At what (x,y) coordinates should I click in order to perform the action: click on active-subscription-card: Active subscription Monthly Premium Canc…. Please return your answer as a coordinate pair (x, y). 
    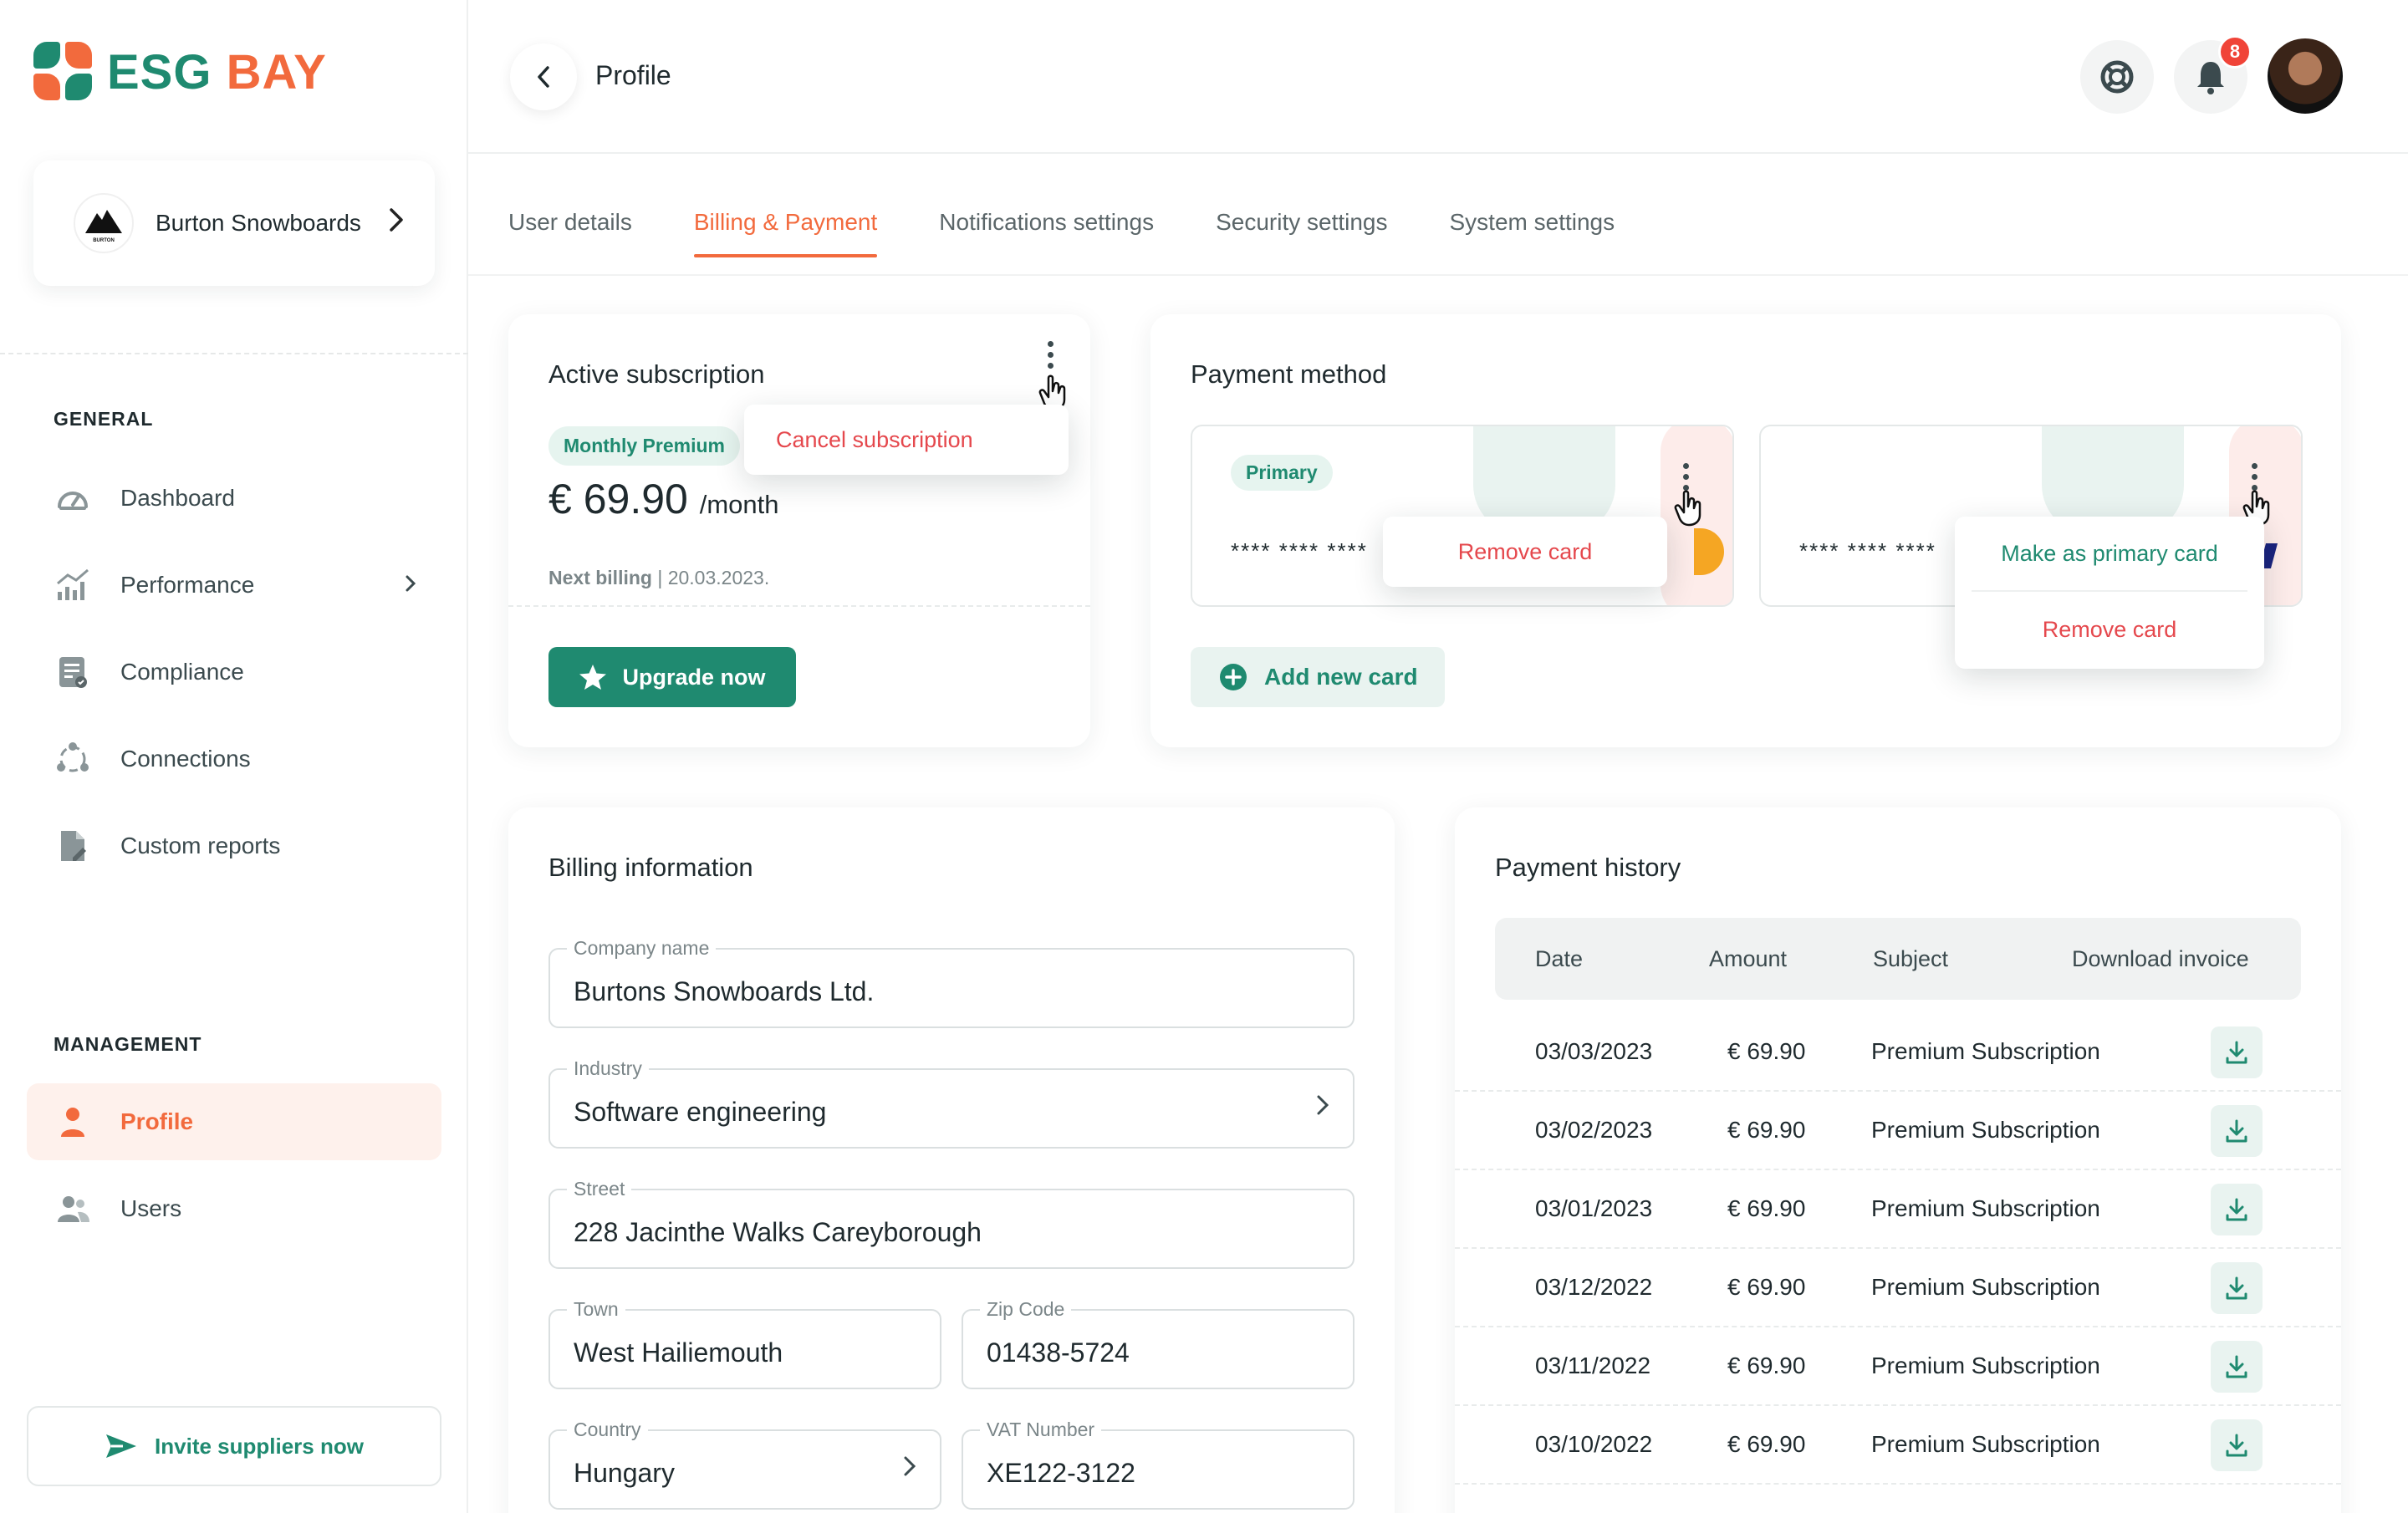
    Looking at the image, I should click on (799, 530).